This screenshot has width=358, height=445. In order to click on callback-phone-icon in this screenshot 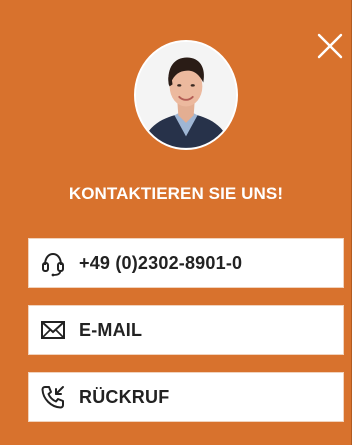, I will do `click(53, 397)`.